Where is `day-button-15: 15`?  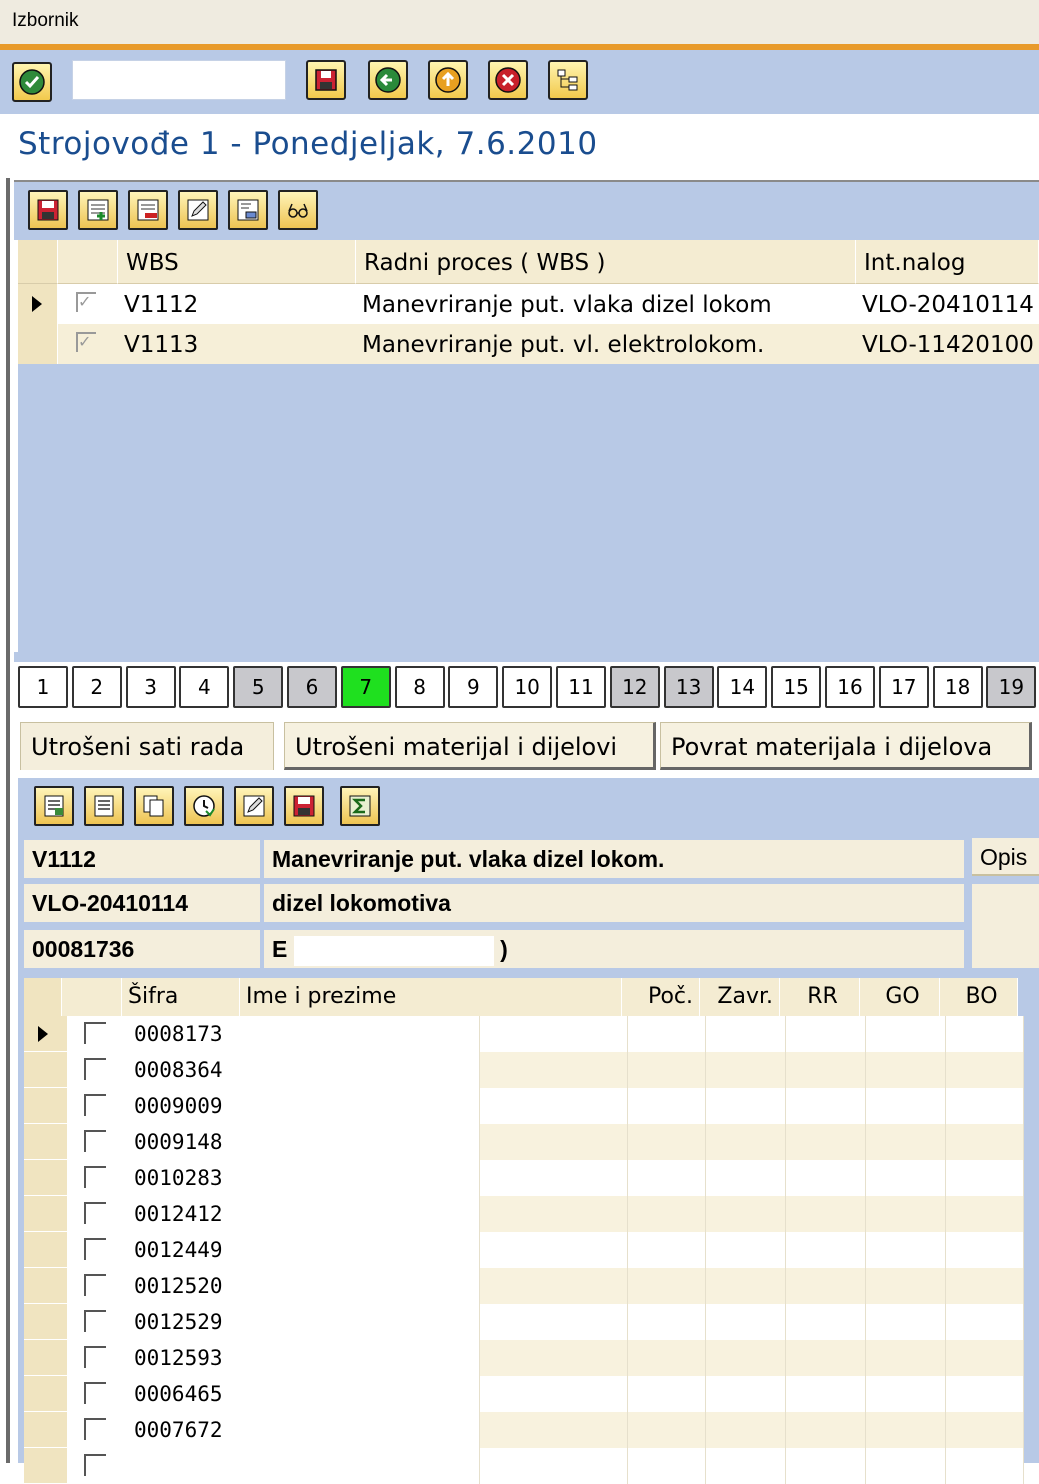 day-button-15: 15 is located at coordinates (796, 687).